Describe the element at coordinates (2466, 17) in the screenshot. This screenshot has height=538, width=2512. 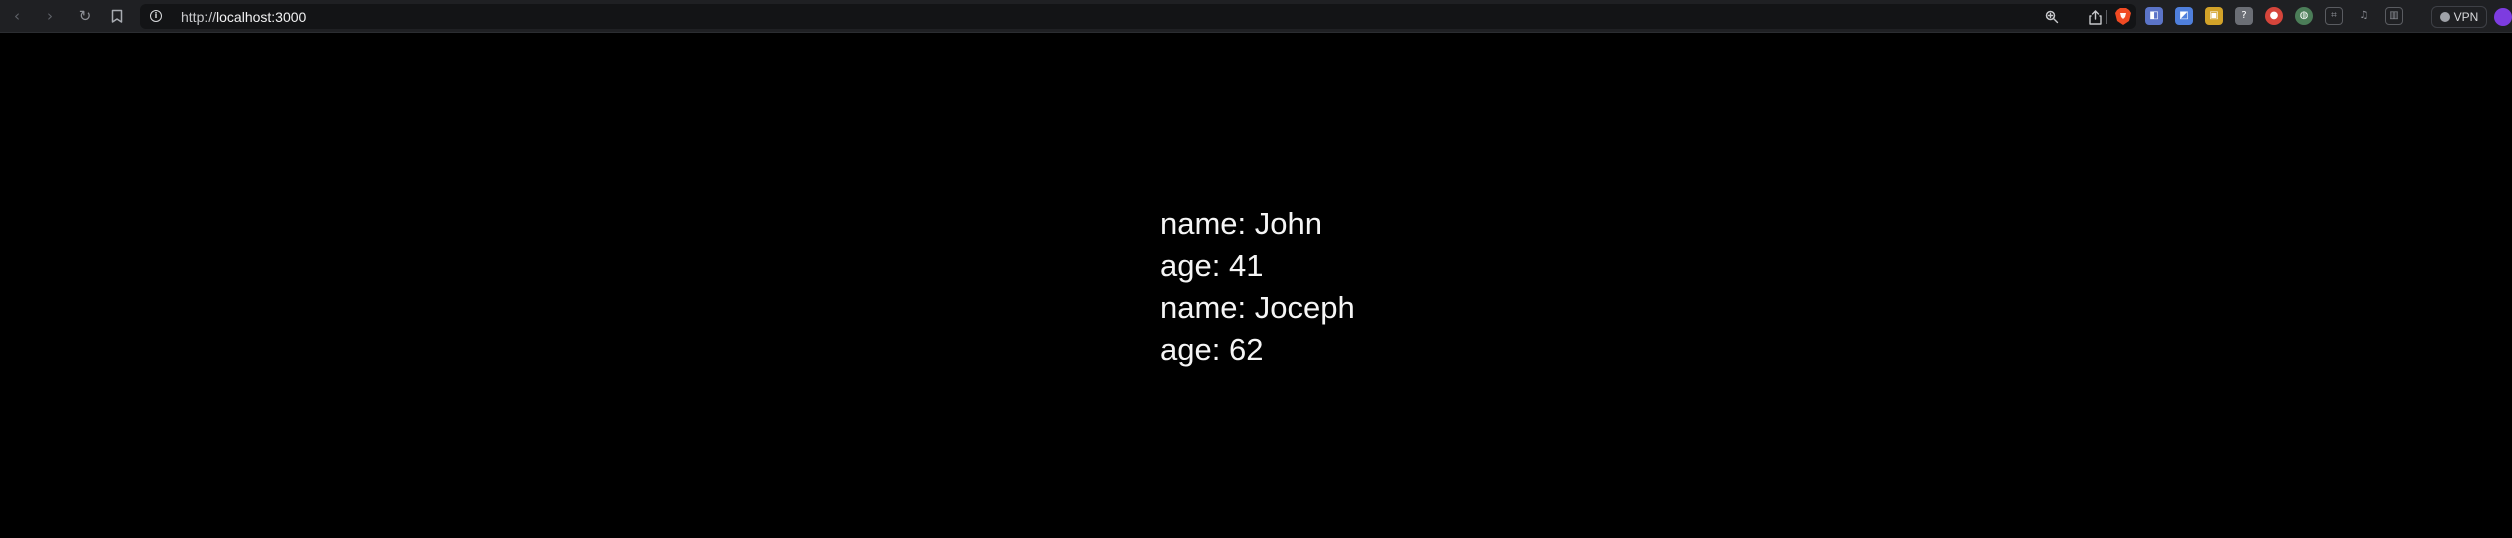
I see `vpn-label: VPN` at that location.